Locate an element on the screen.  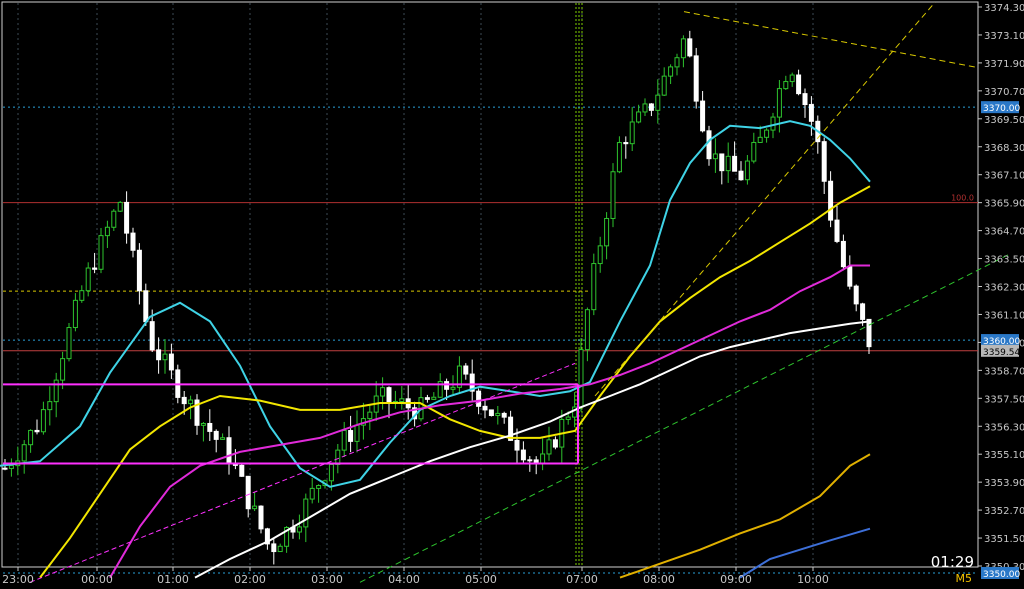
ma-line is located at coordinates (805, 553).